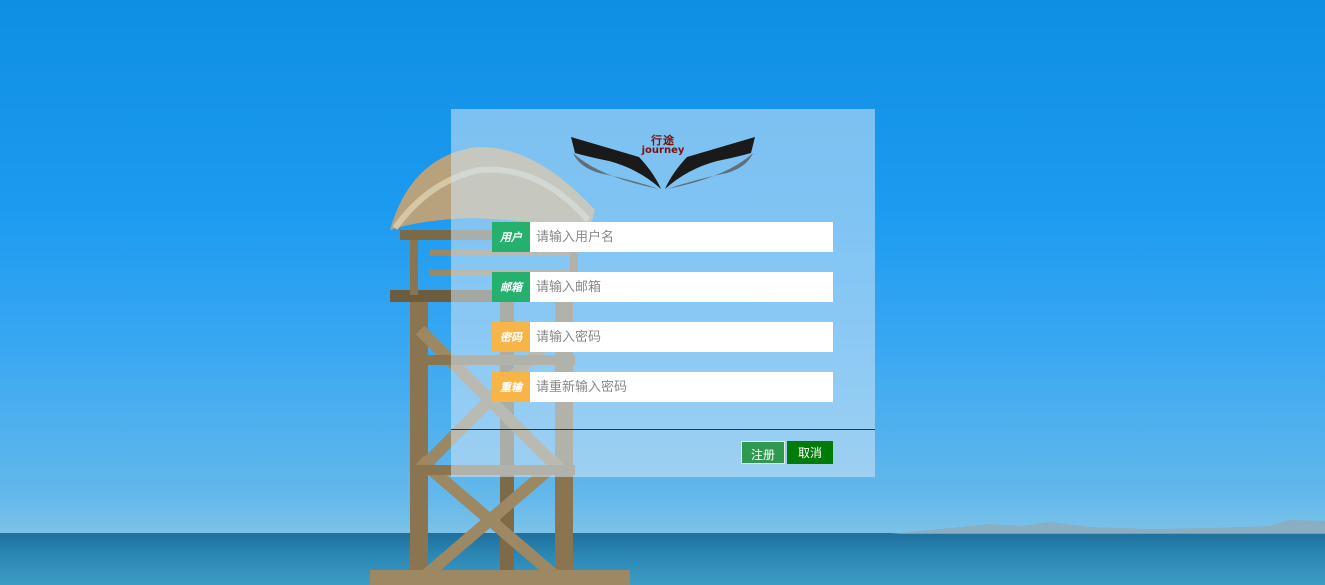 The width and height of the screenshot is (1325, 585). What do you see at coordinates (681, 337) in the screenshot?
I see `password-input` at bounding box center [681, 337].